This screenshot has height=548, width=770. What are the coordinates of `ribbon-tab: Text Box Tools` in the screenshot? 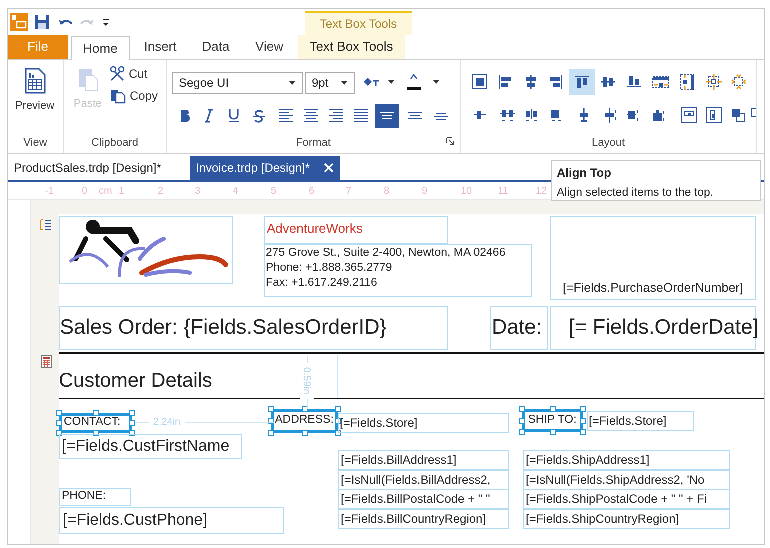 It's located at (351, 47).